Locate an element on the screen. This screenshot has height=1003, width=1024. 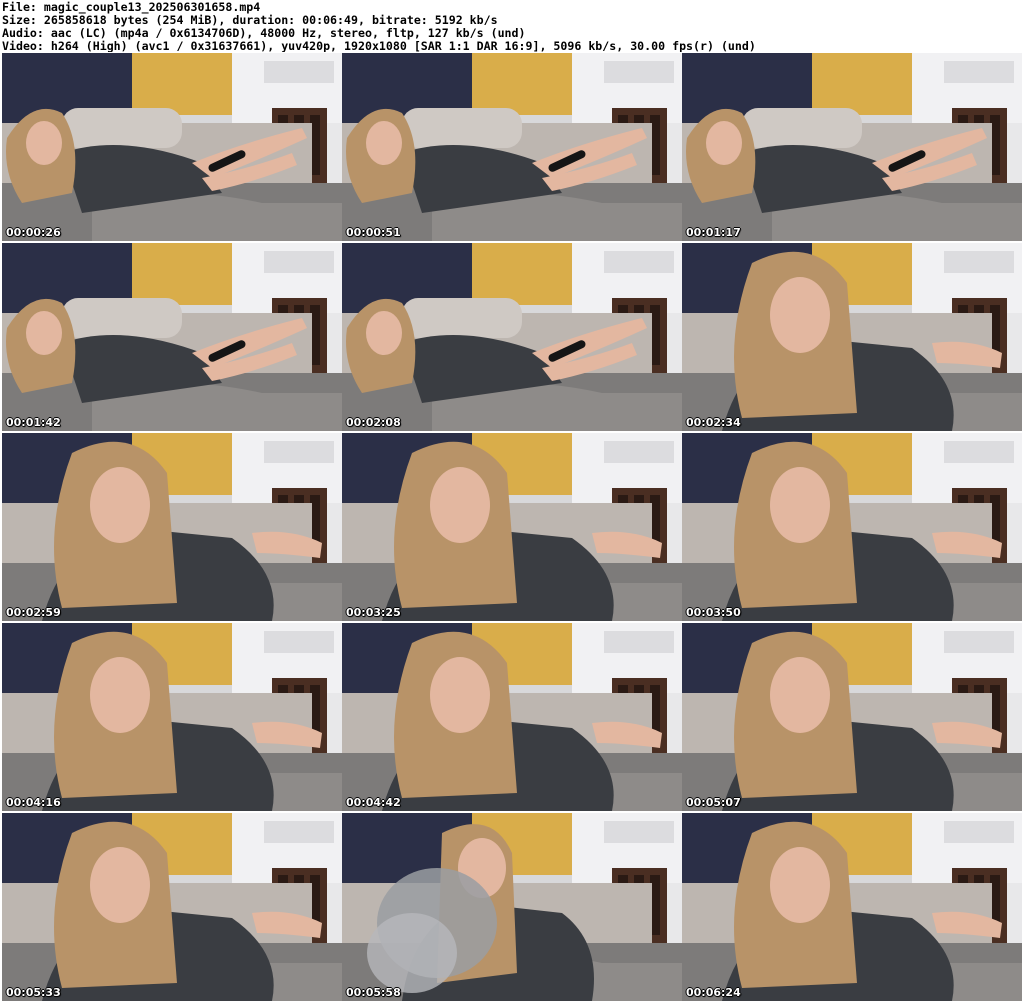
video-thumbnail: 00:00:26 is located at coordinates (172, 147).